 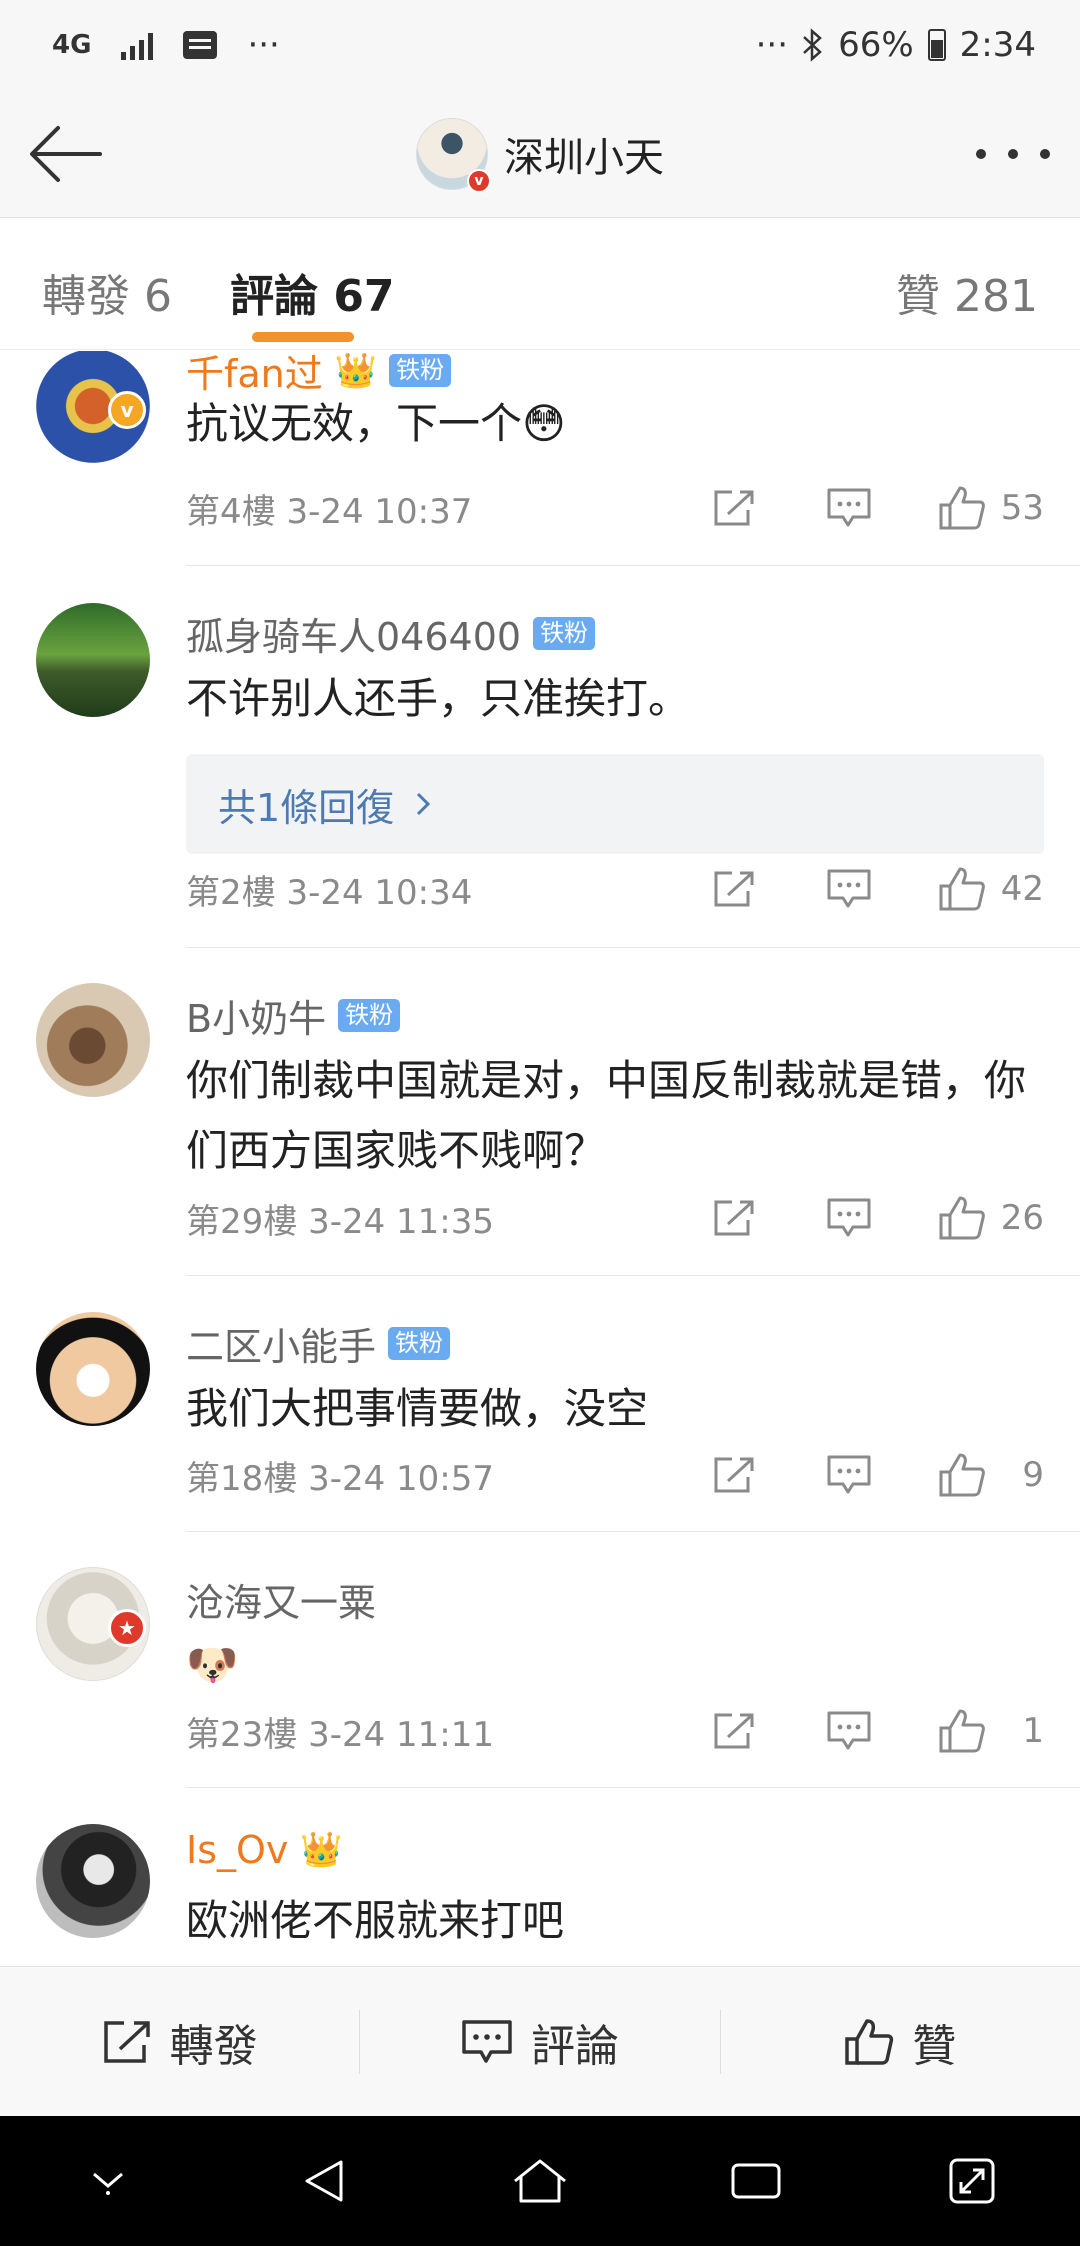 I want to click on floor-time: 第4樓 3-24 10:37, so click(x=329, y=511).